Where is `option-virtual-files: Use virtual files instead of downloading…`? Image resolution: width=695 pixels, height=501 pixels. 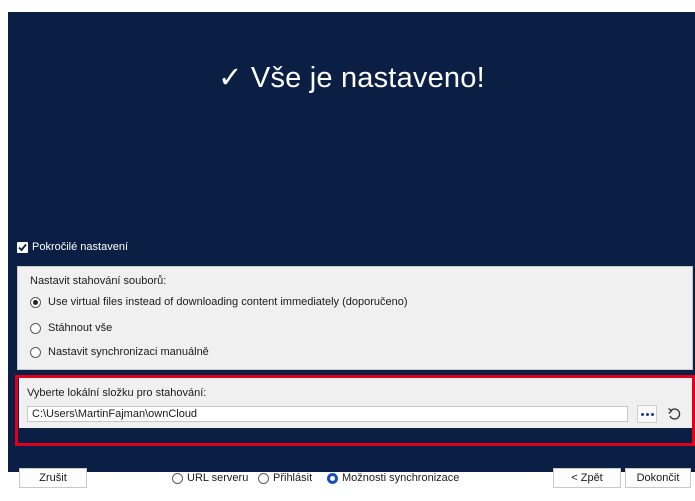
option-virtual-files: Use virtual files instead of downloading… is located at coordinates (219, 302).